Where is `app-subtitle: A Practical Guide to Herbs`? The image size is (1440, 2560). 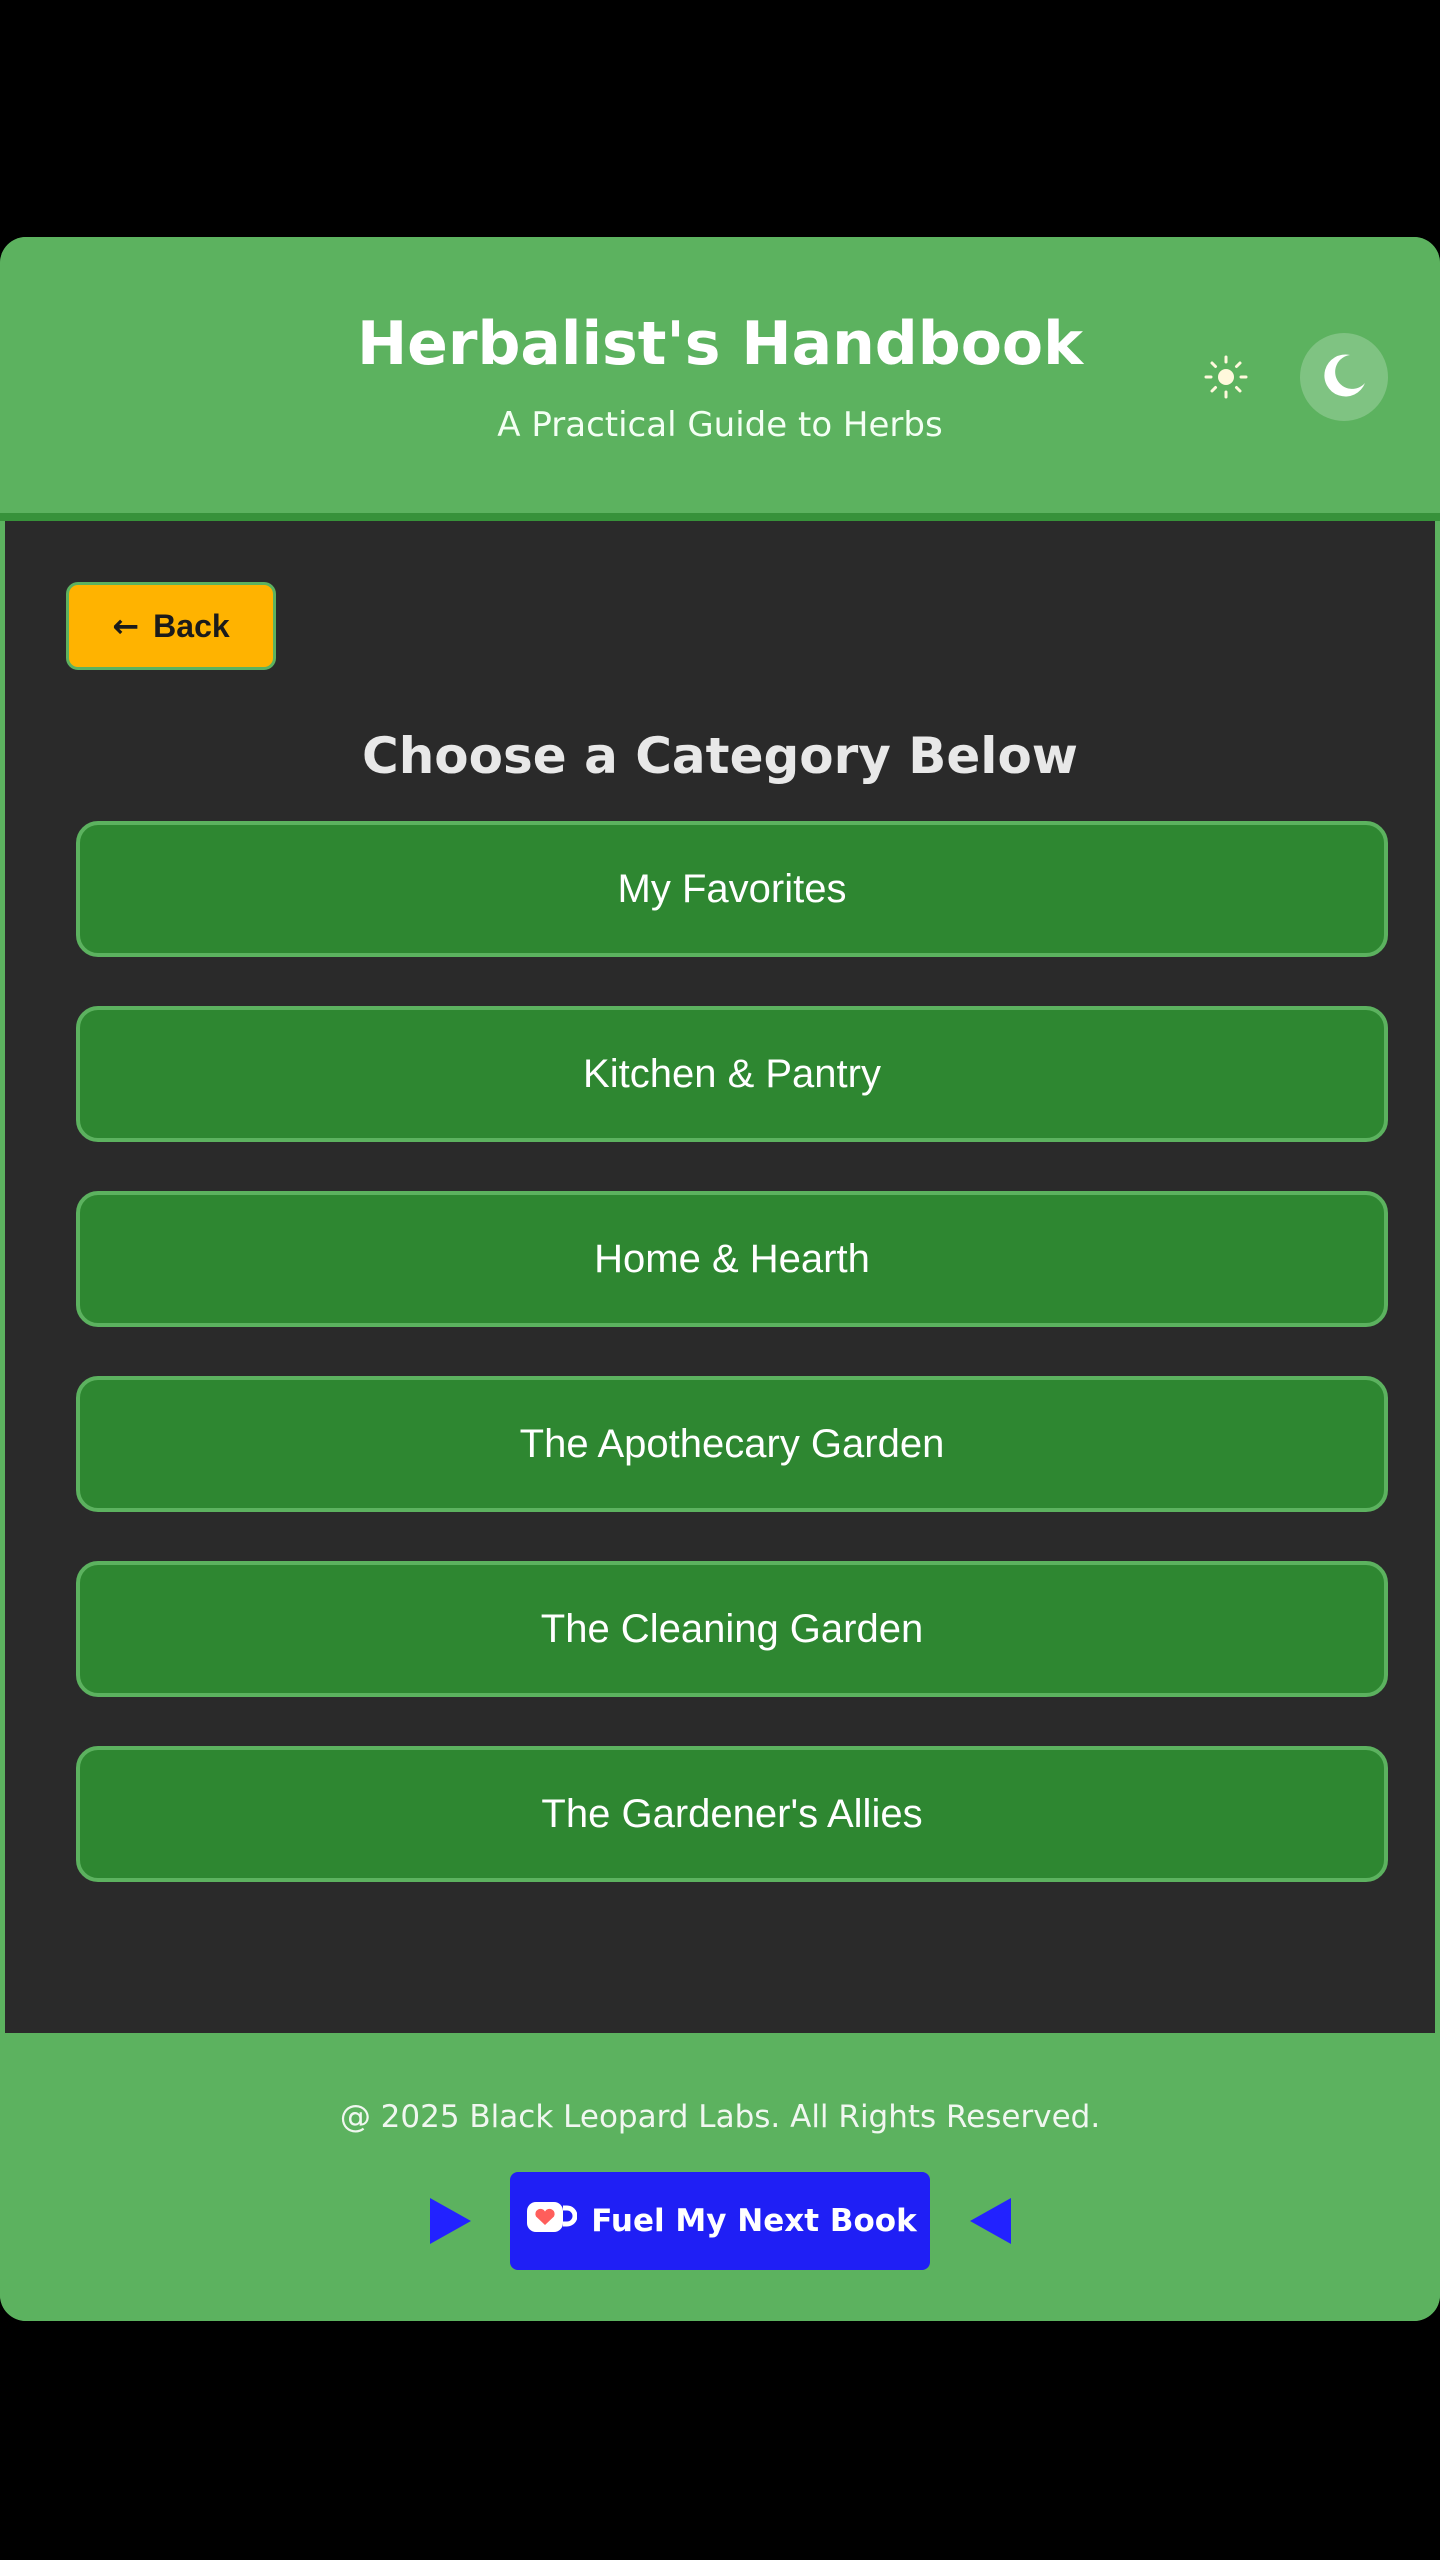 app-subtitle: A Practical Guide to Herbs is located at coordinates (720, 425).